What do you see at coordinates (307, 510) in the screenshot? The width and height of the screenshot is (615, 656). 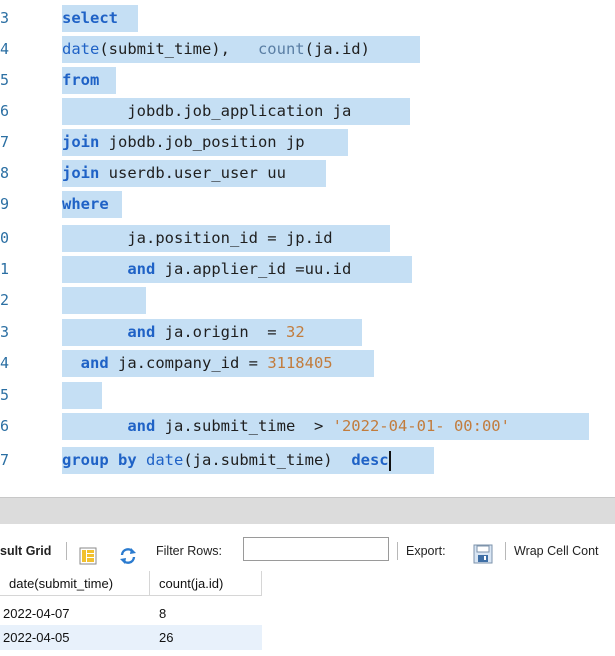 I see `splitter-bar` at bounding box center [307, 510].